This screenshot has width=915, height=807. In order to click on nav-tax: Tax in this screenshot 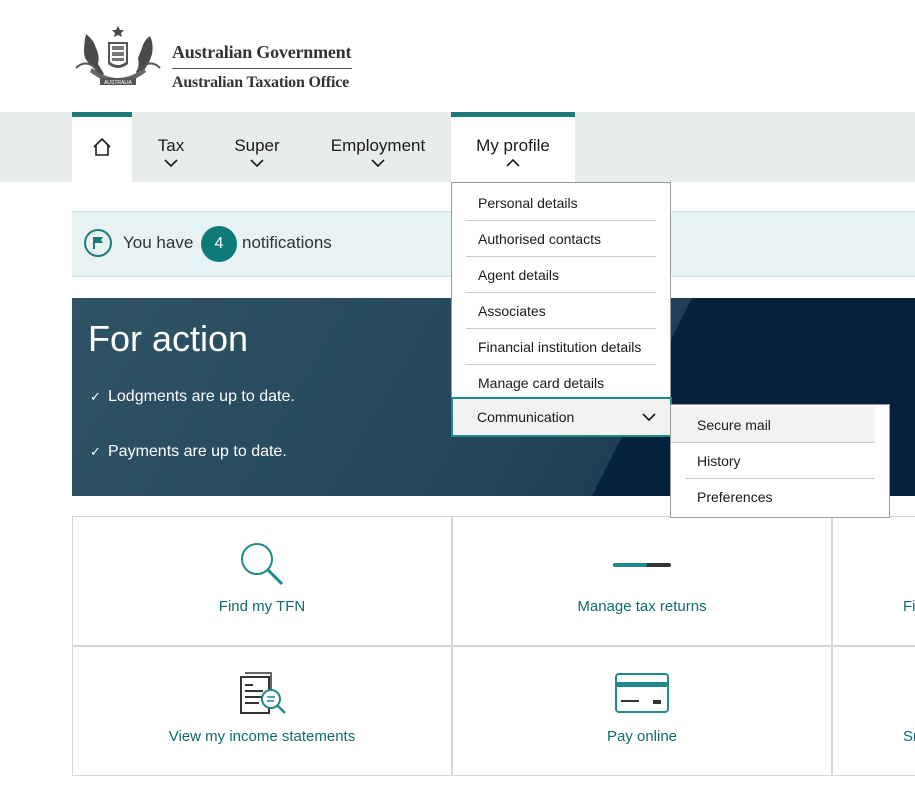, I will do `click(171, 147)`.